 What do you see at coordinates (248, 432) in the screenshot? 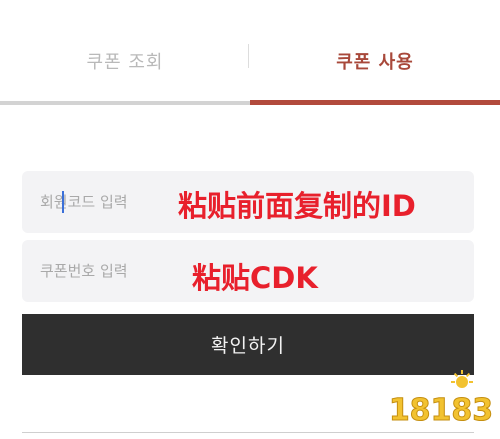
I see `bottom-divider` at bounding box center [248, 432].